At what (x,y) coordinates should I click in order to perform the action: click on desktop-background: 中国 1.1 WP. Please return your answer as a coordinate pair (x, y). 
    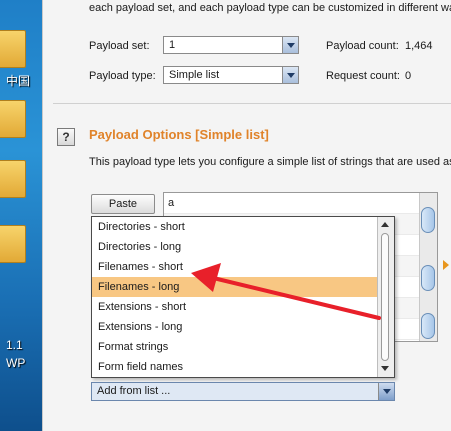
    Looking at the image, I should click on (21, 215).